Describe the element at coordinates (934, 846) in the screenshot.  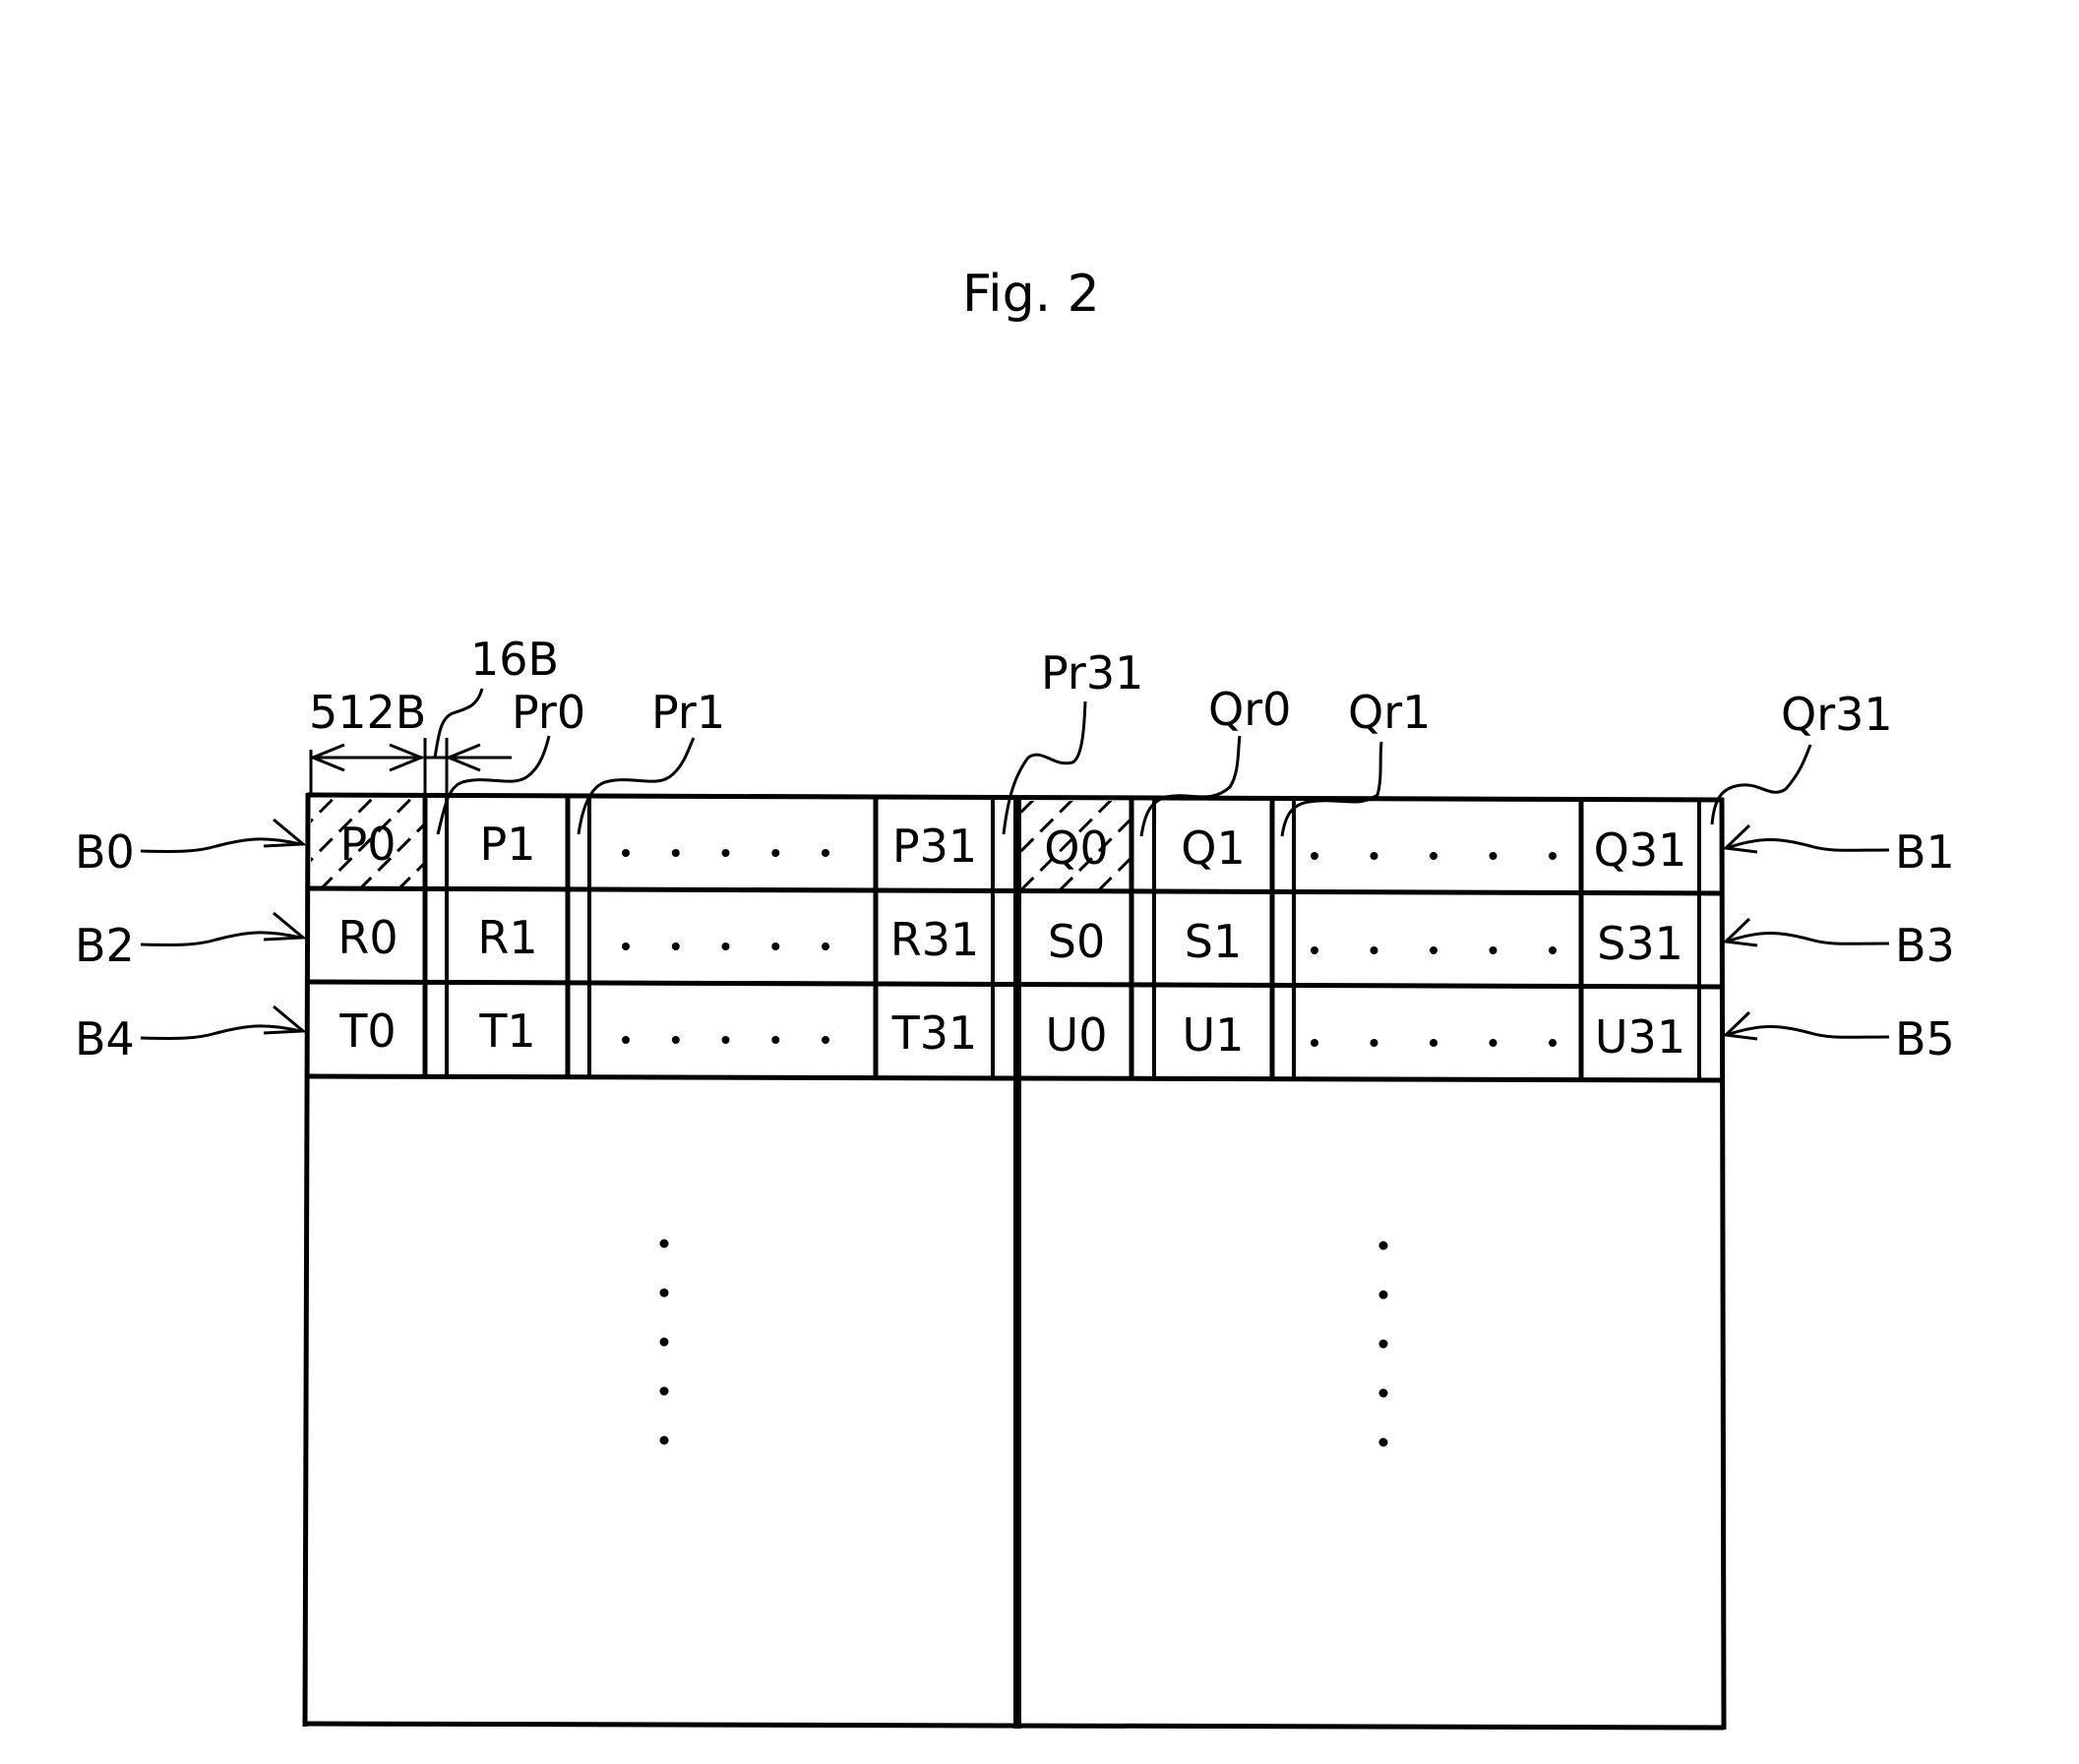
I see `cell-label: P31` at that location.